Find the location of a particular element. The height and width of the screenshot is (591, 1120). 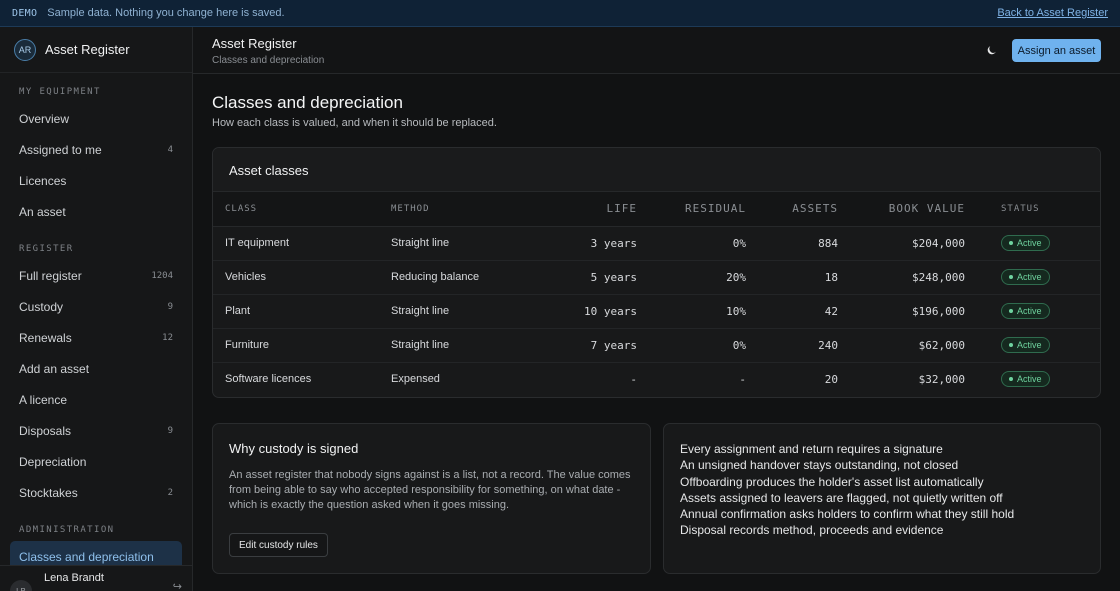

section-label-register: REGISTER is located at coordinates (46, 249).